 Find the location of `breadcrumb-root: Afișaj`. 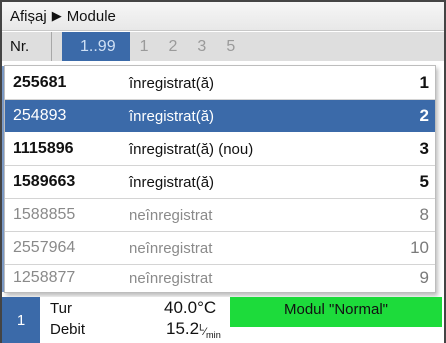

breadcrumb-root: Afișaj is located at coordinates (28, 16).